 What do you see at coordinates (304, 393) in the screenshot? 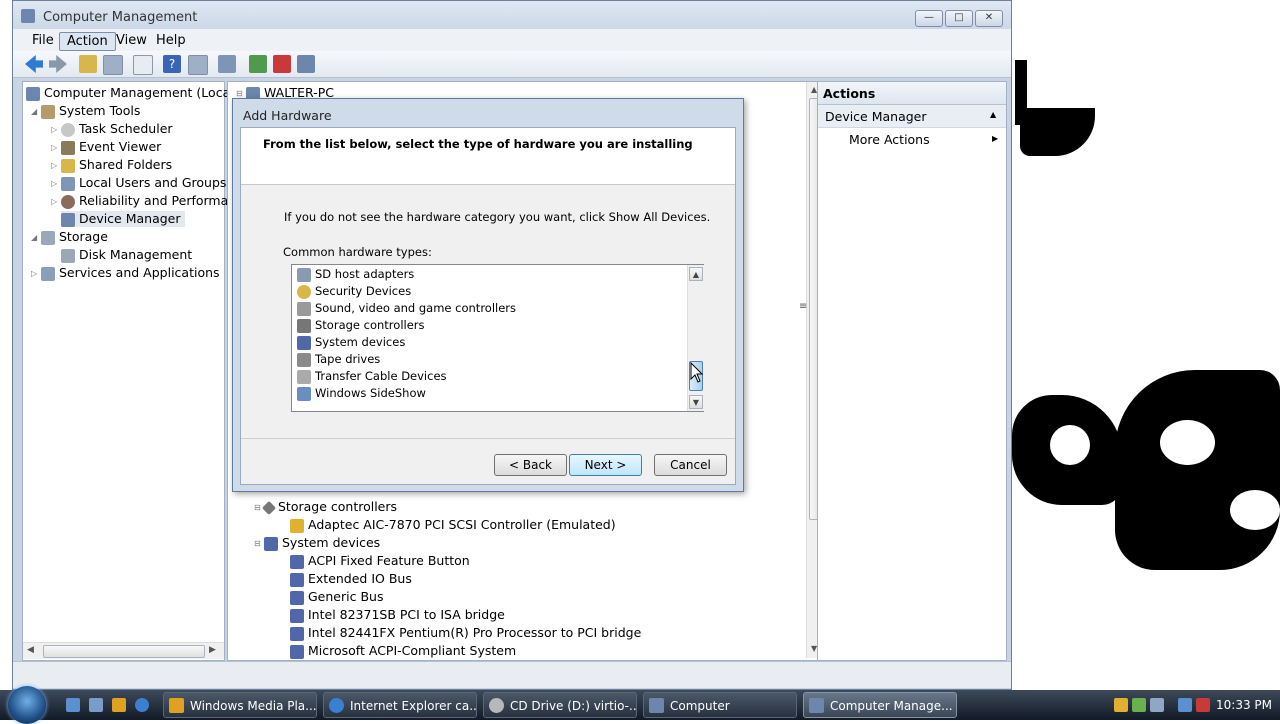
I see `sideshow-icon` at bounding box center [304, 393].